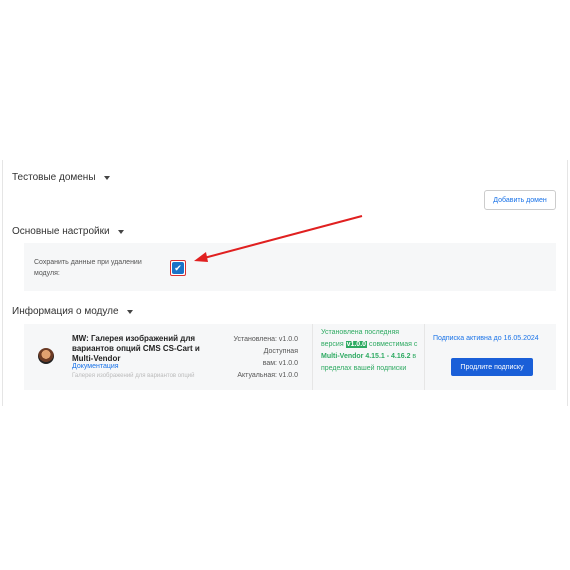 This screenshot has height=570, width=570. What do you see at coordinates (492, 367) in the screenshot?
I see `extend-subscription-button: Продлите подписку` at bounding box center [492, 367].